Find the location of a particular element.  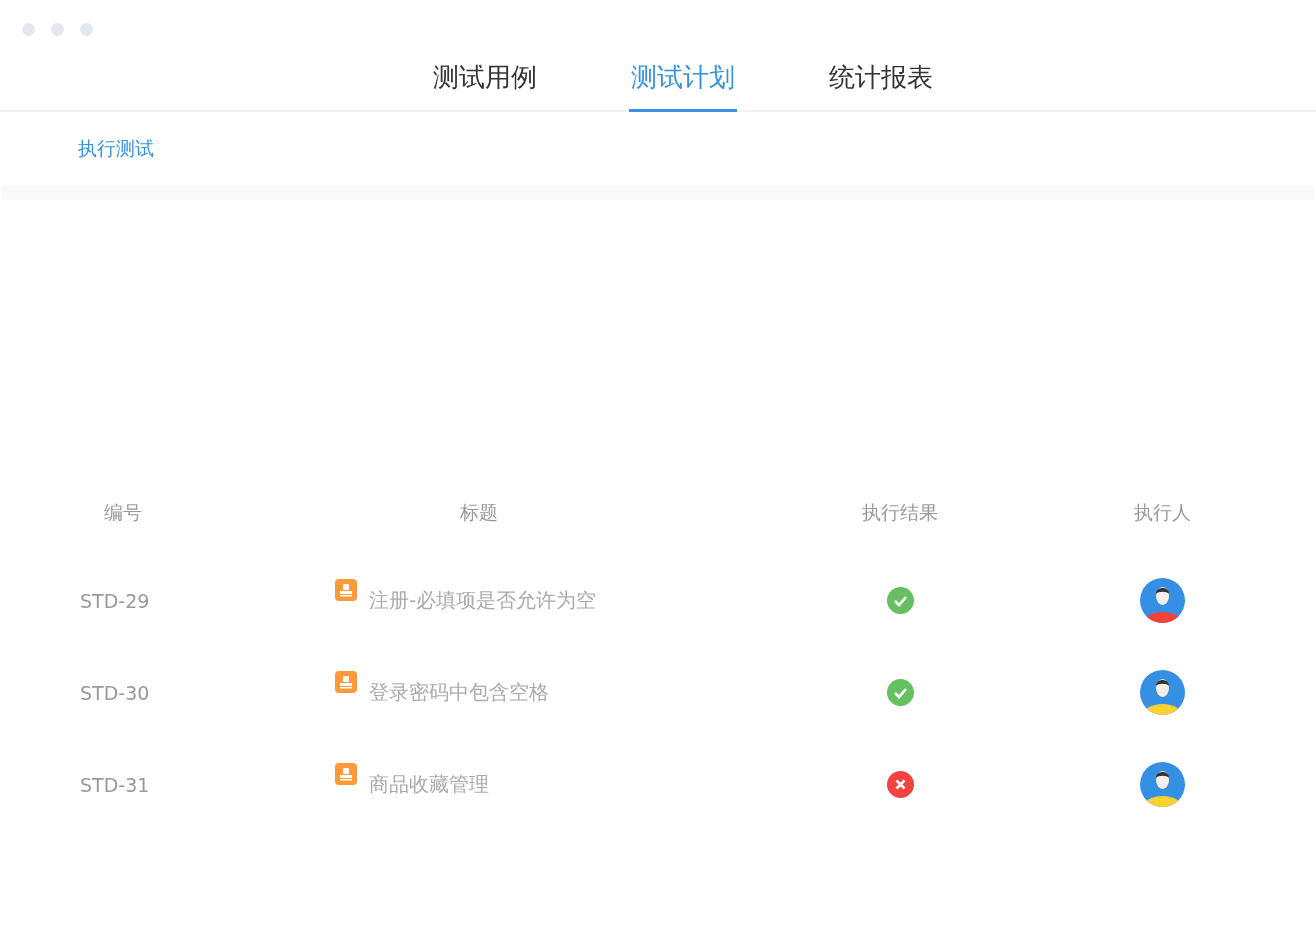

case-id: STD-30 is located at coordinates (114, 692).